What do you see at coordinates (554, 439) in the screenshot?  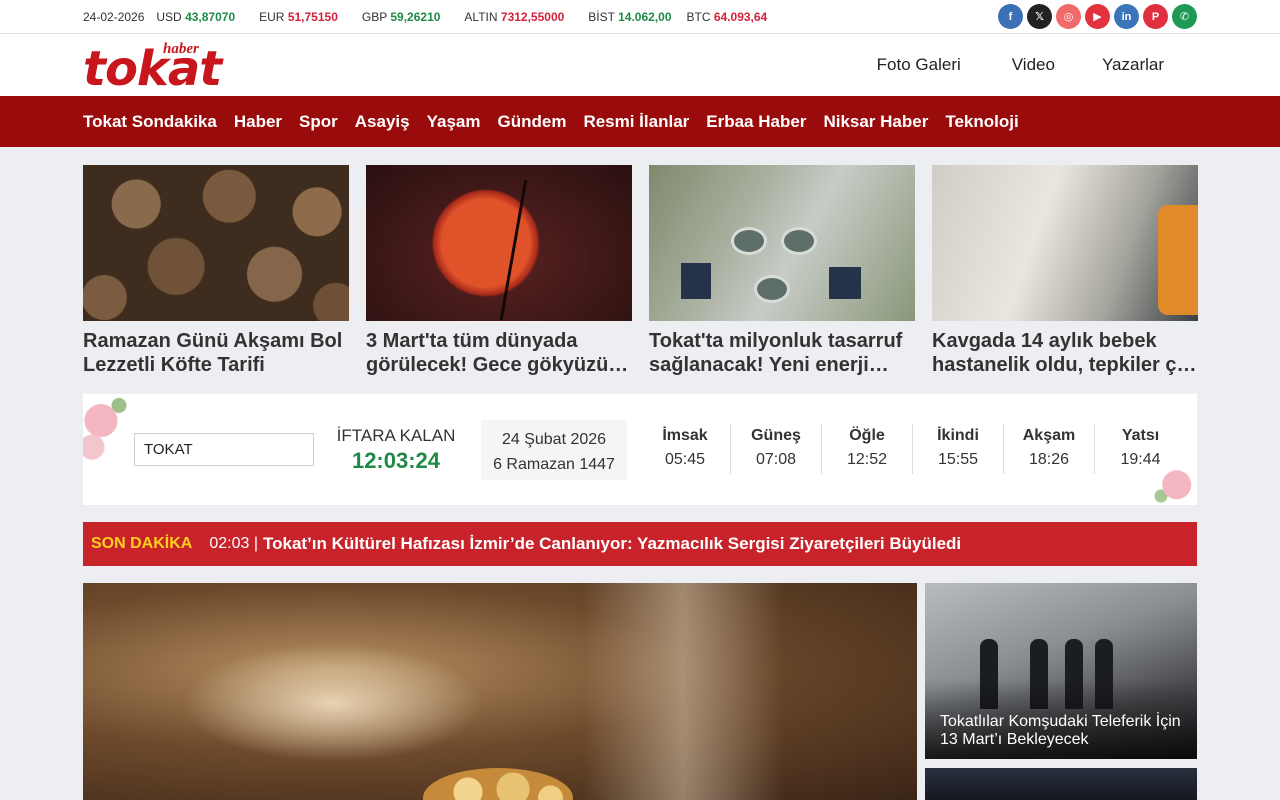 I see `gregorian-date: 24 Şubat 2026` at bounding box center [554, 439].